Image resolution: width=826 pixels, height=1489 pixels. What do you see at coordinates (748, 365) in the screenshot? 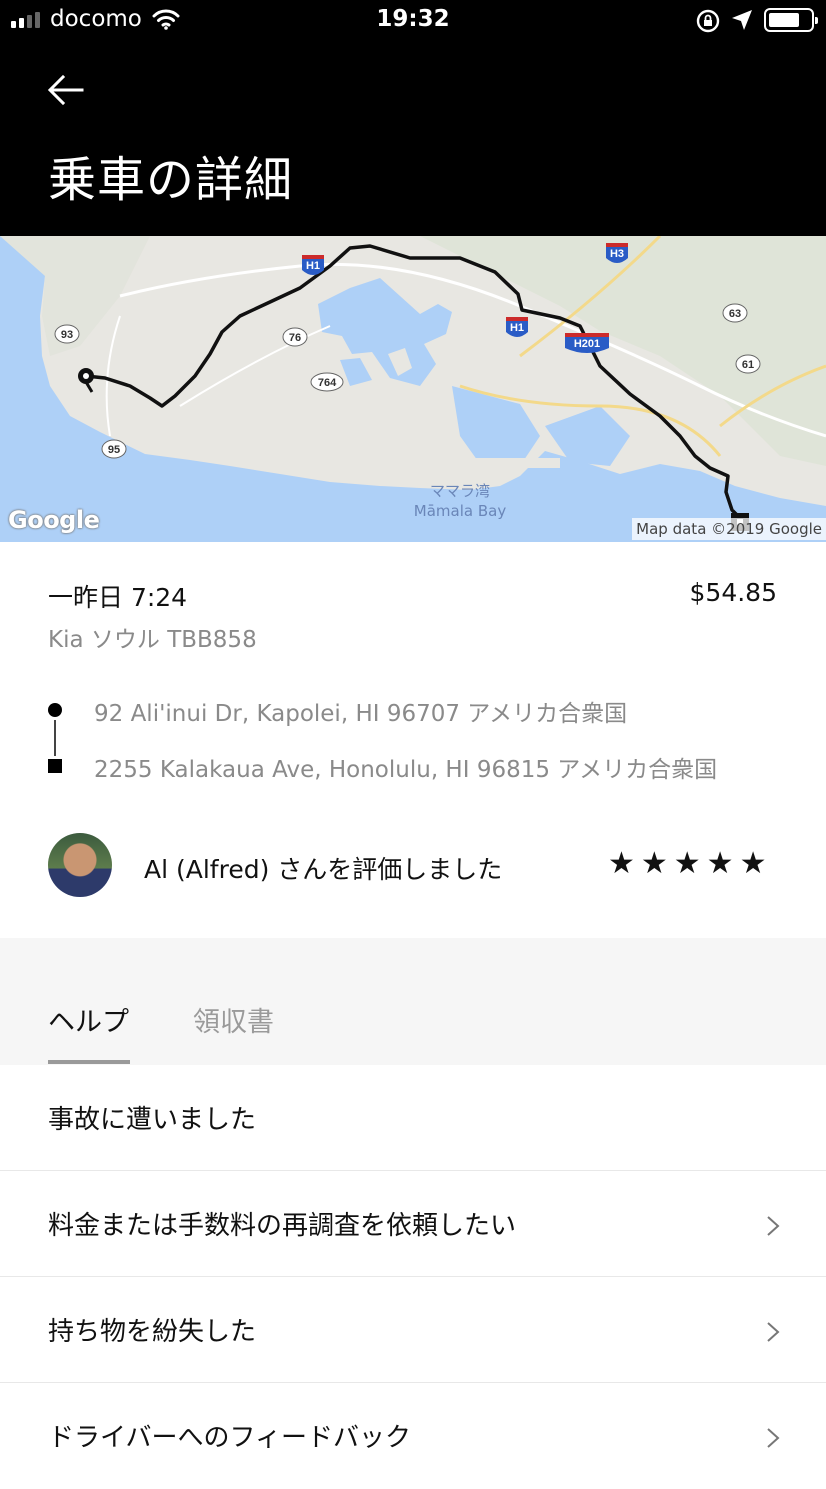
I see `svg-text: 61` at bounding box center [748, 365].